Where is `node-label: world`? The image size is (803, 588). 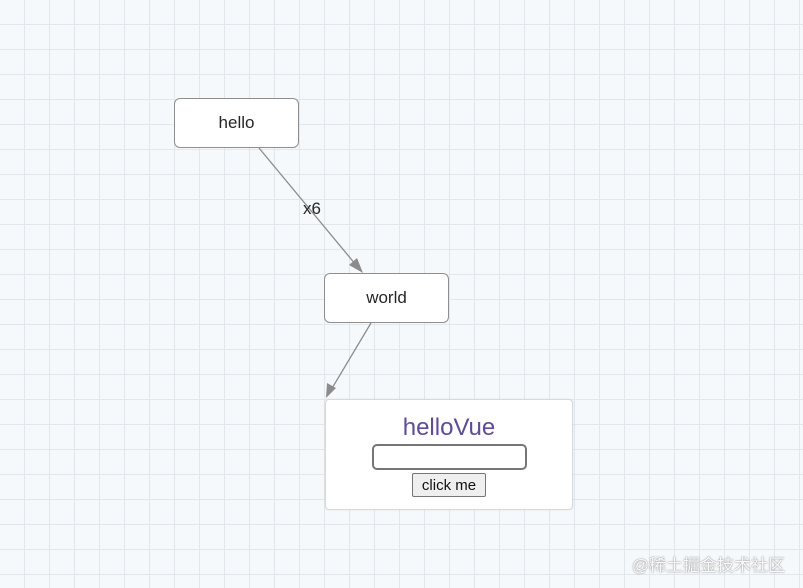 node-label: world is located at coordinates (386, 297).